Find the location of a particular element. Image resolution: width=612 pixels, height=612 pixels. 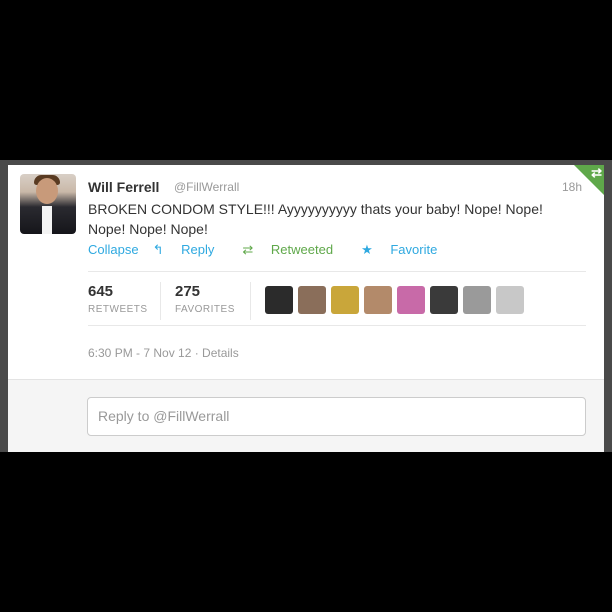

retweets-label: RETWEETS is located at coordinates (118, 309).